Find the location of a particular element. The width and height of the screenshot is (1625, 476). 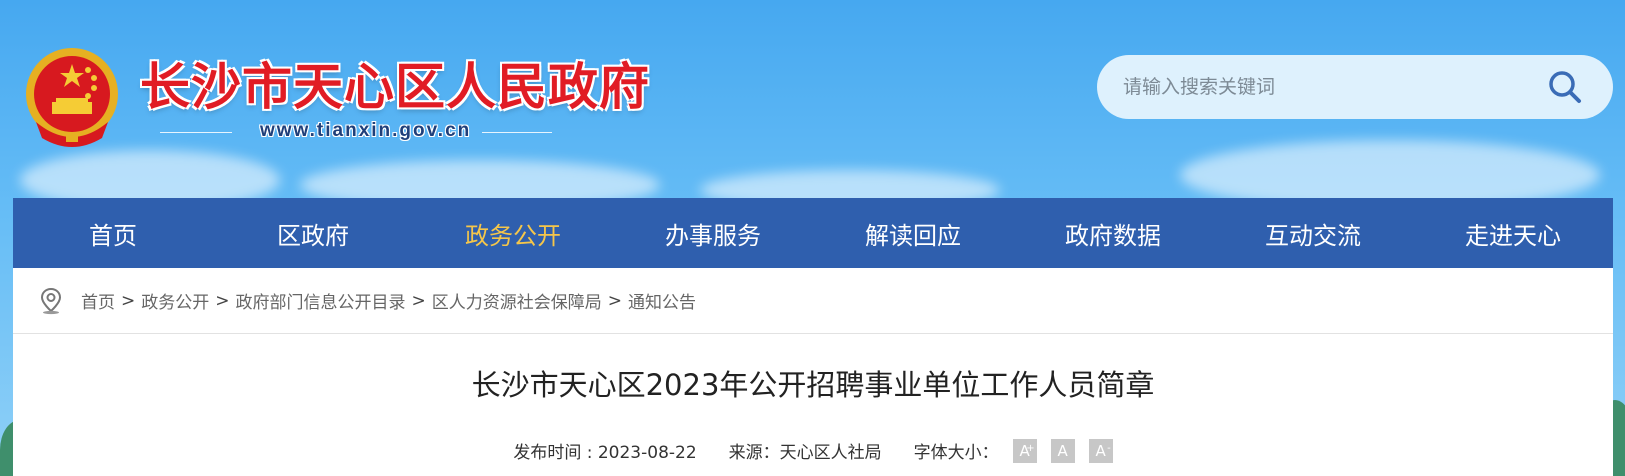

main-nav: 首页 区政府 政务公开 办事服务 解读回应 政府数据 互动交流 走进天心 is located at coordinates (813, 233).